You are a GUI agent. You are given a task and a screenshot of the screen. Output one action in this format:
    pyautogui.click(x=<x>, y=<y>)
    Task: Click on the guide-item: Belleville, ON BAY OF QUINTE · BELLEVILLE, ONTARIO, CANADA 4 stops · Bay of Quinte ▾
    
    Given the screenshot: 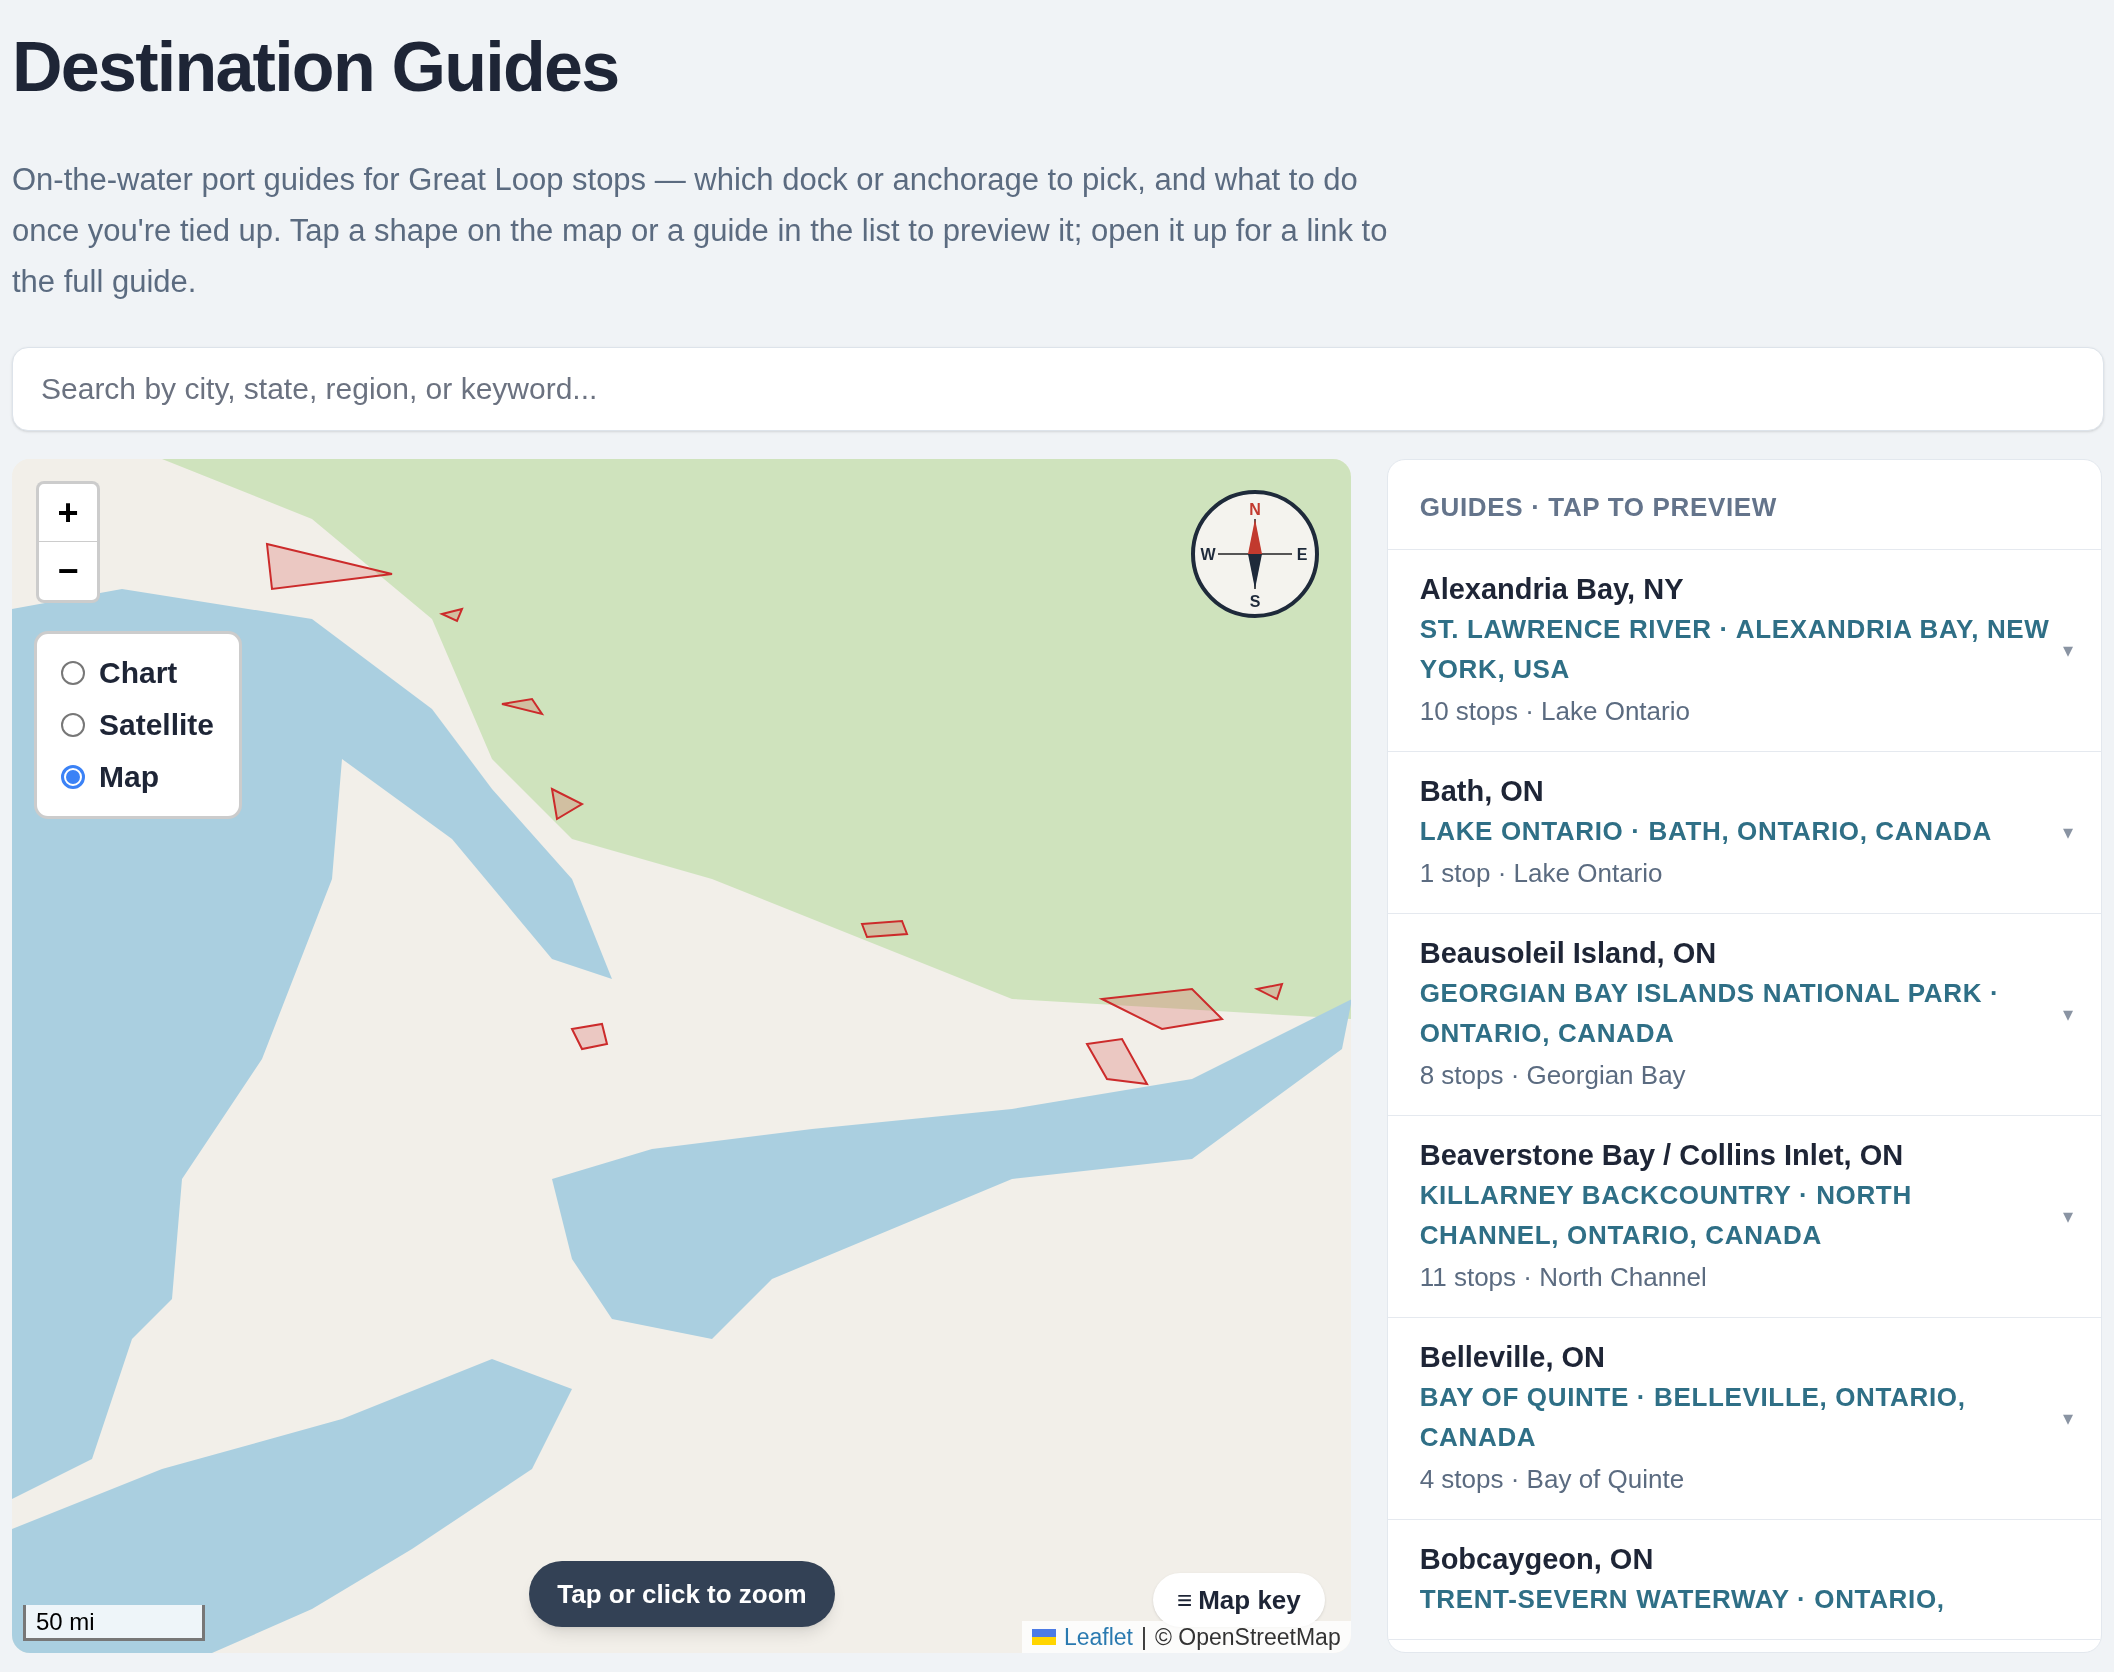 What is the action you would take?
    pyautogui.click(x=1744, y=1419)
    